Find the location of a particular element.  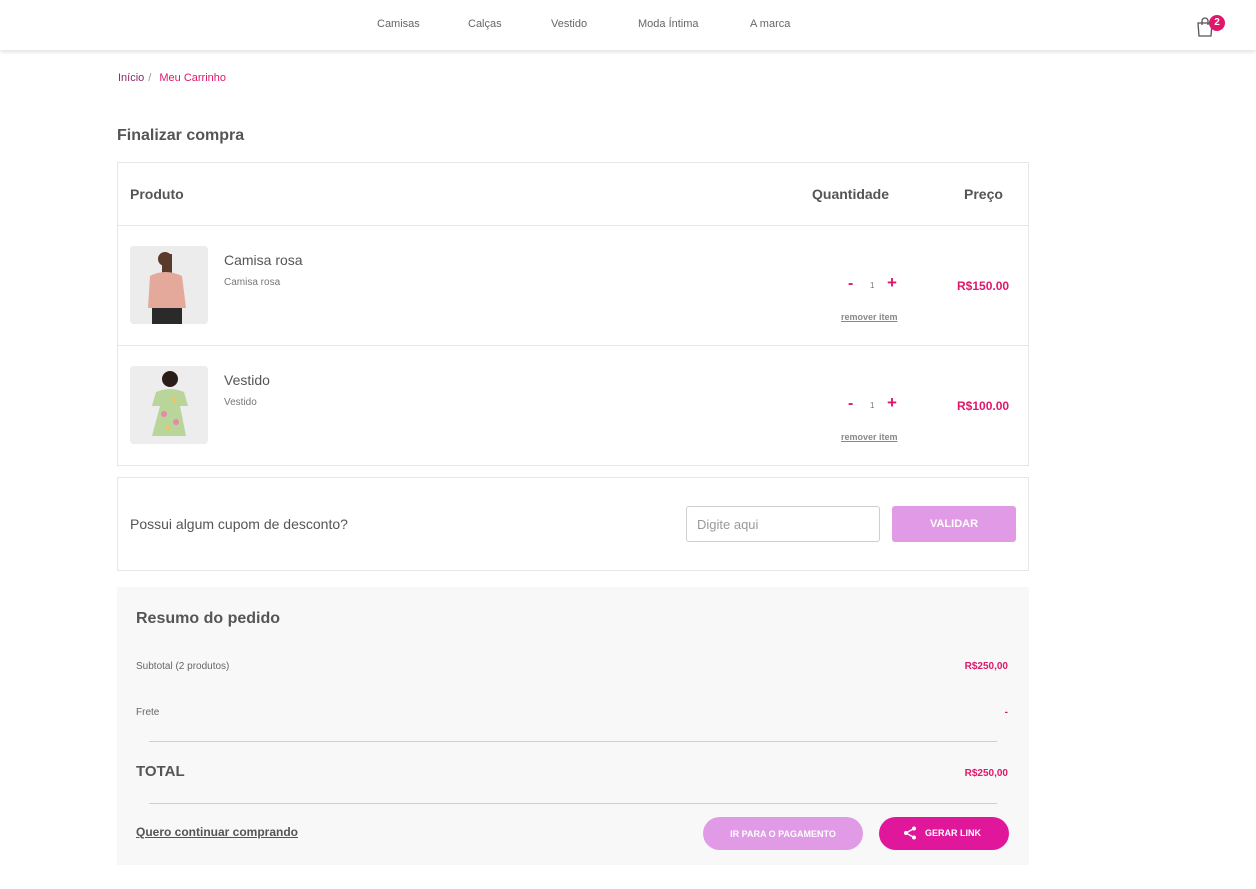

product-description: Vestido is located at coordinates (240, 402).